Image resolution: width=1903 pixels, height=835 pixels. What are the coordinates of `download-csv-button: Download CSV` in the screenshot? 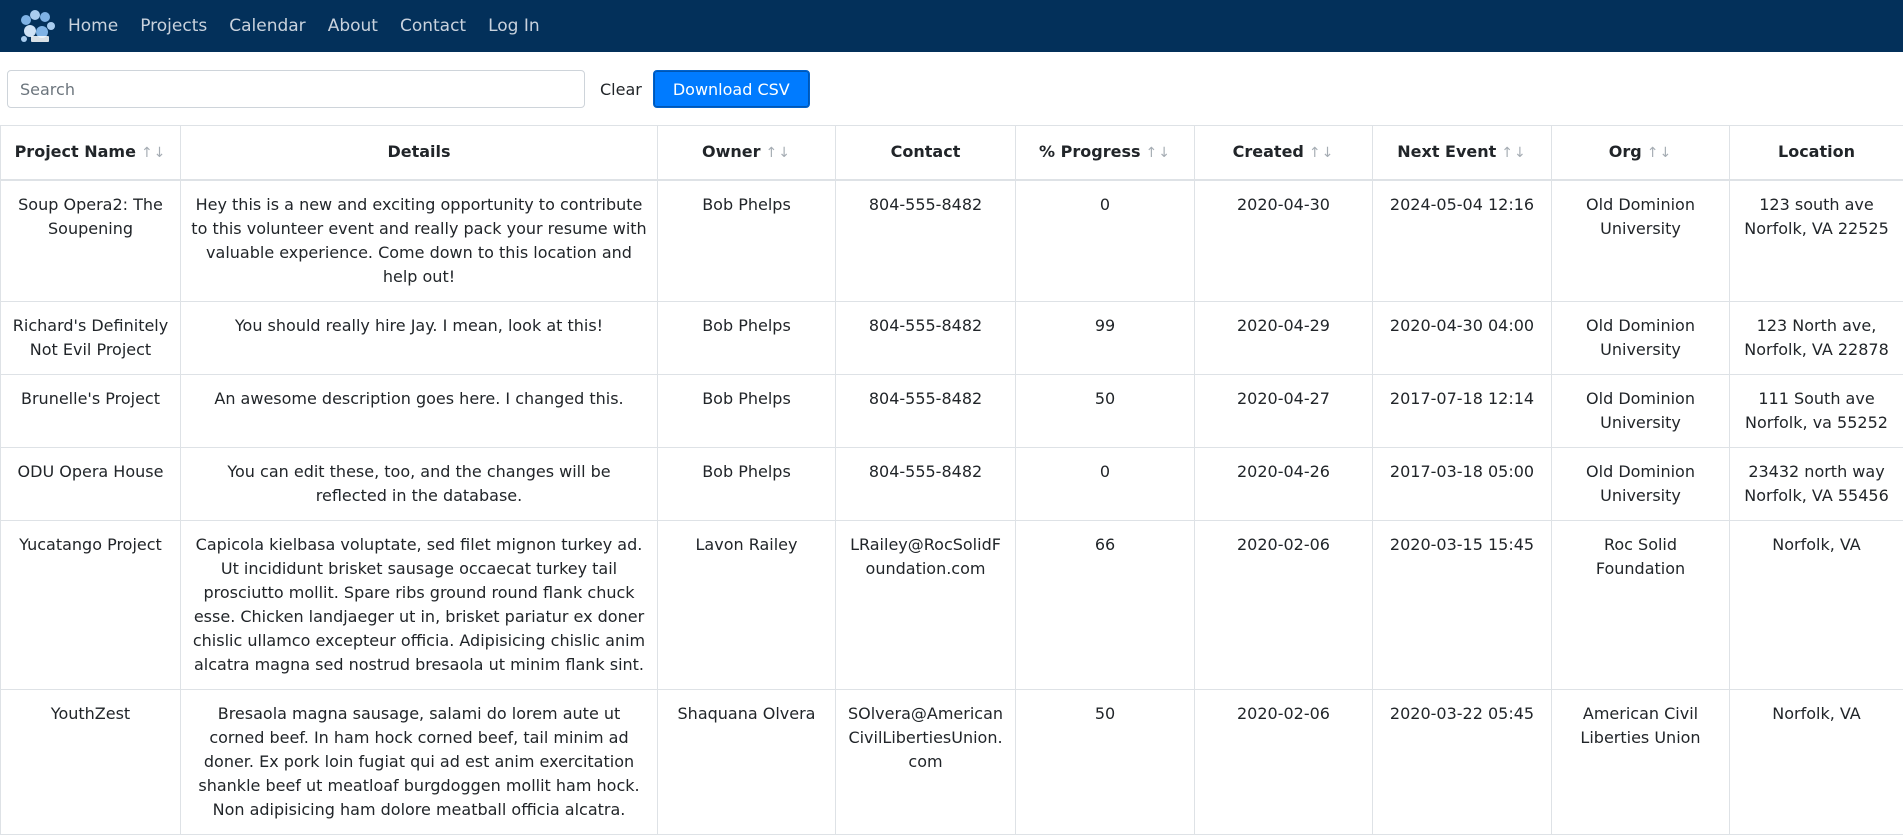 It's located at (731, 89).